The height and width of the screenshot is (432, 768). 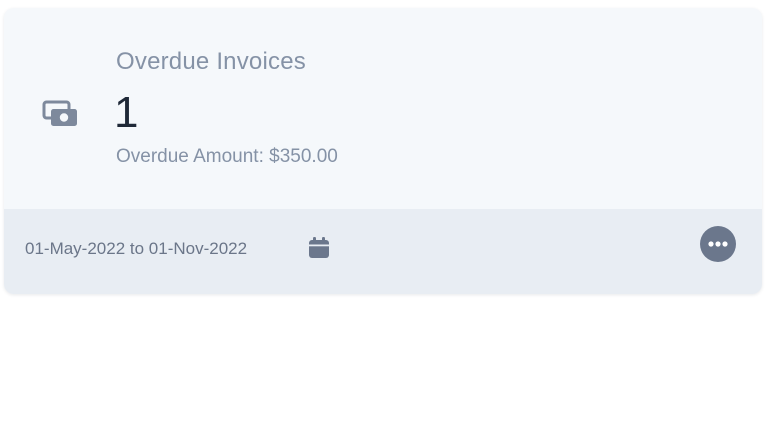 What do you see at coordinates (319, 248) in the screenshot?
I see `calendar-icon` at bounding box center [319, 248].